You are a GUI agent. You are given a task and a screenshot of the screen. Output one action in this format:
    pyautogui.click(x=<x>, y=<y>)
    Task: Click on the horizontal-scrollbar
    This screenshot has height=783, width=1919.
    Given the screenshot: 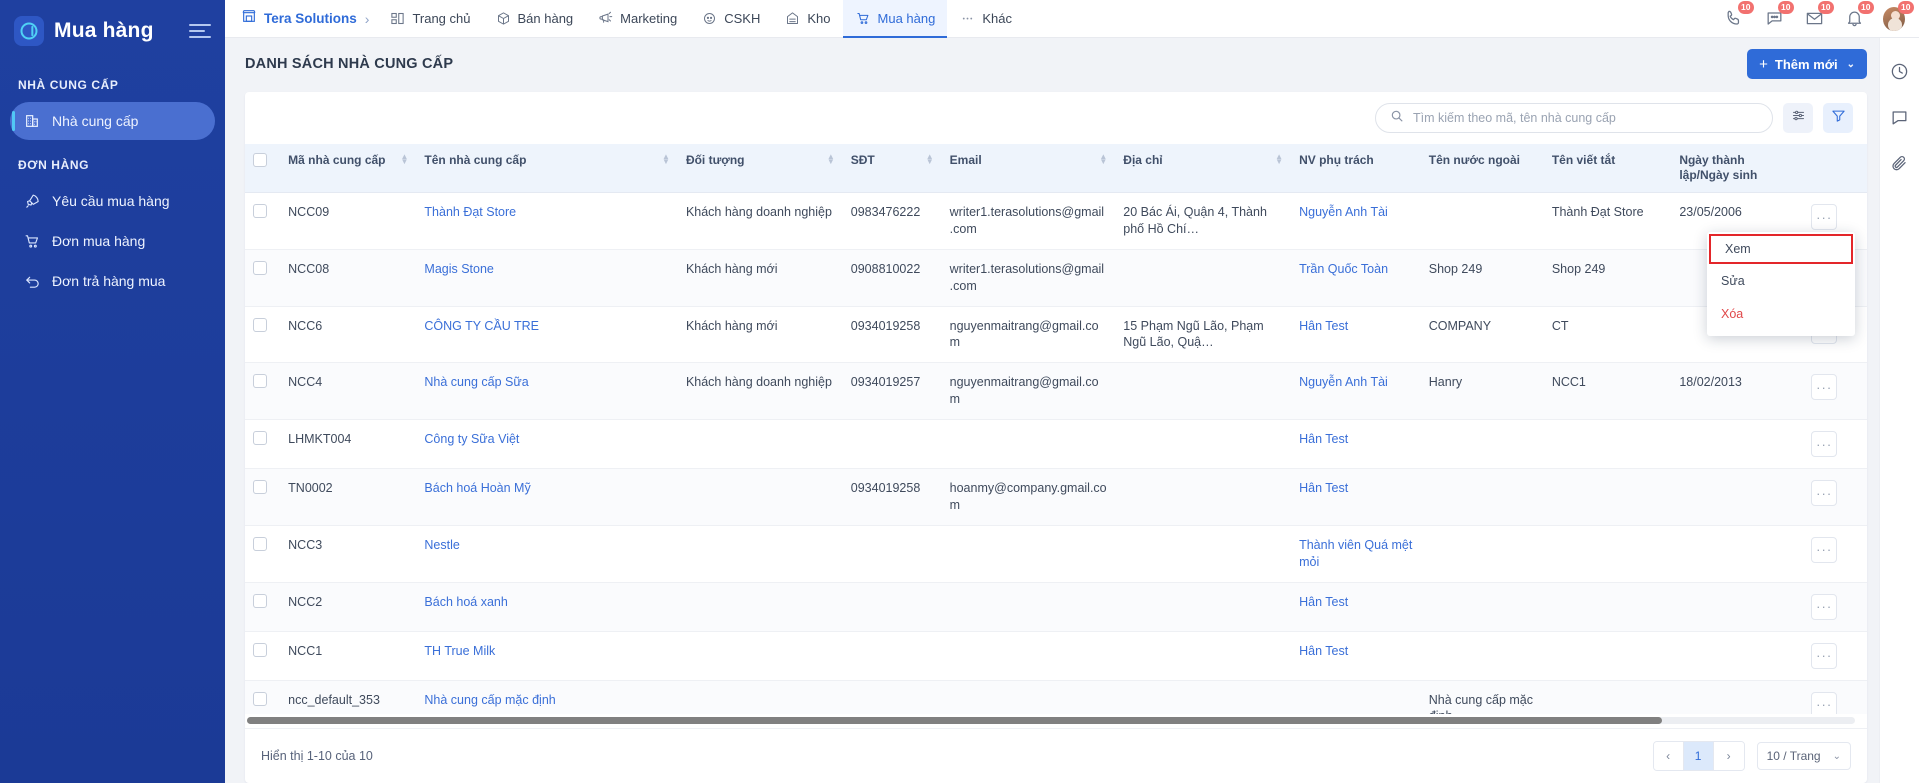 What is the action you would take?
    pyautogui.click(x=1056, y=721)
    